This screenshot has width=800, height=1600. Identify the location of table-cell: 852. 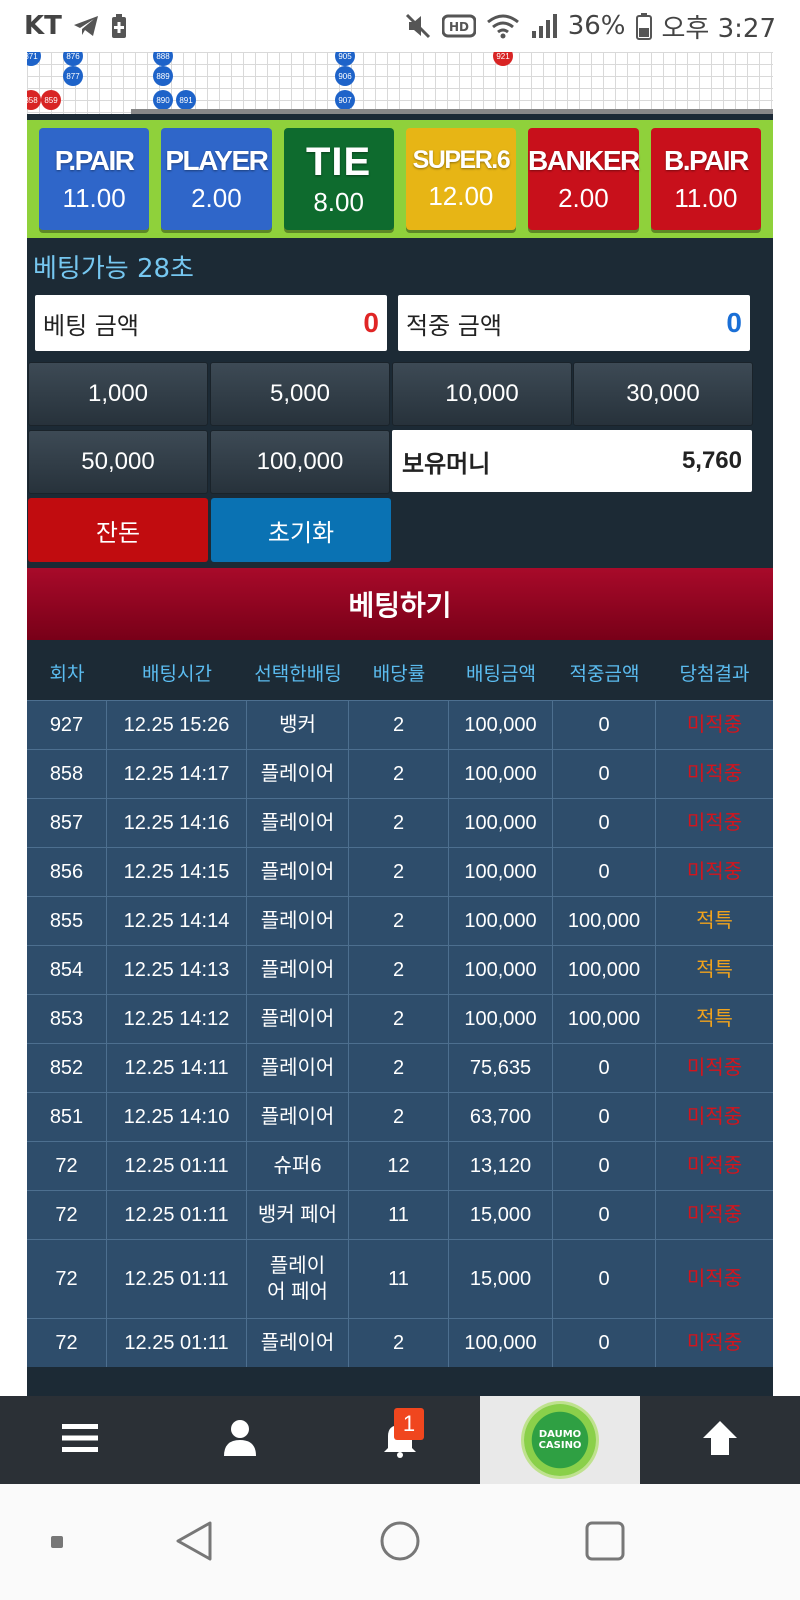
(67, 1068).